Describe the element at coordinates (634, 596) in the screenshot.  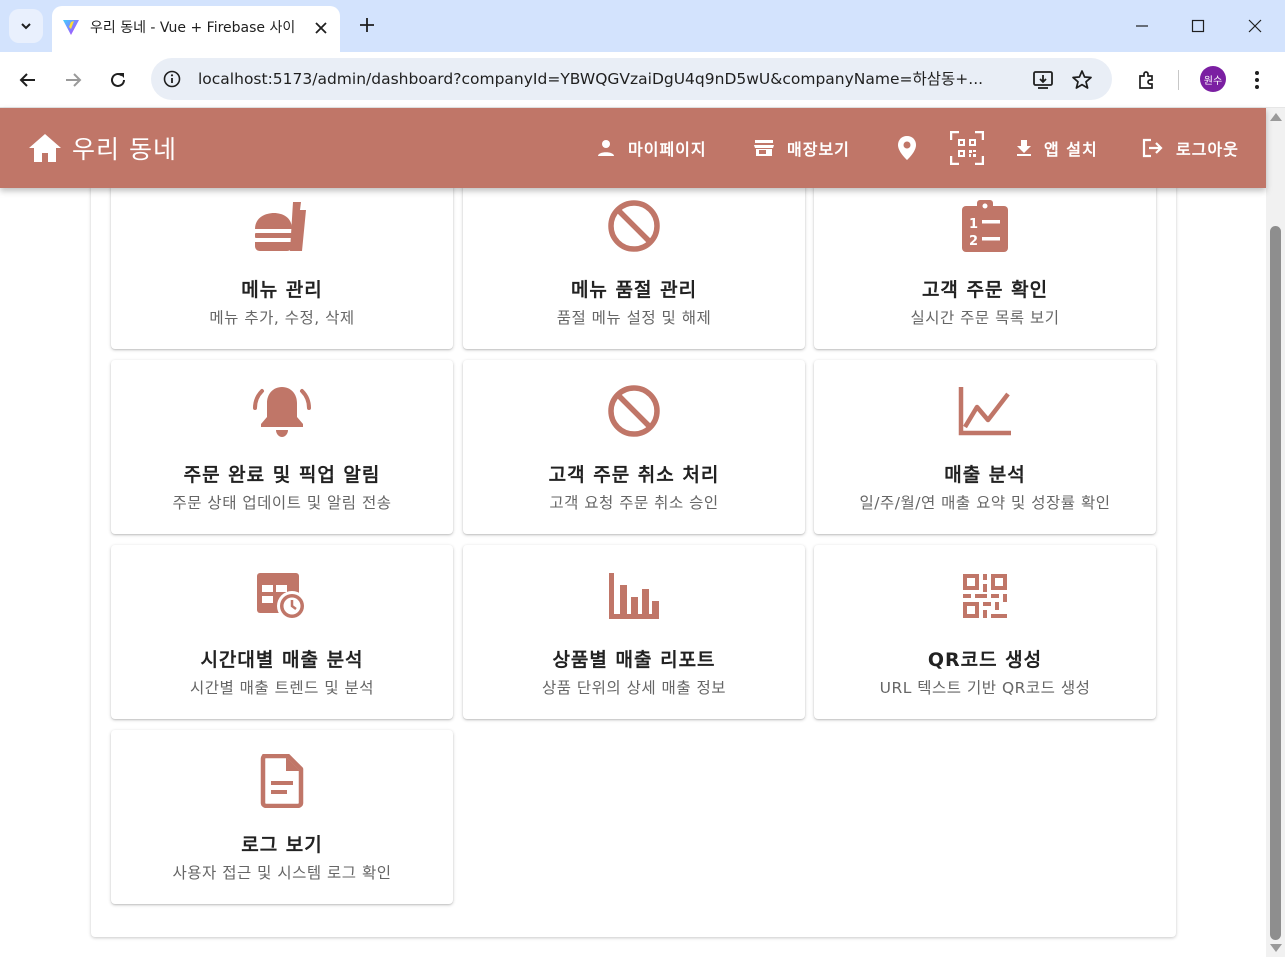
I see `bar-chart-icon` at that location.